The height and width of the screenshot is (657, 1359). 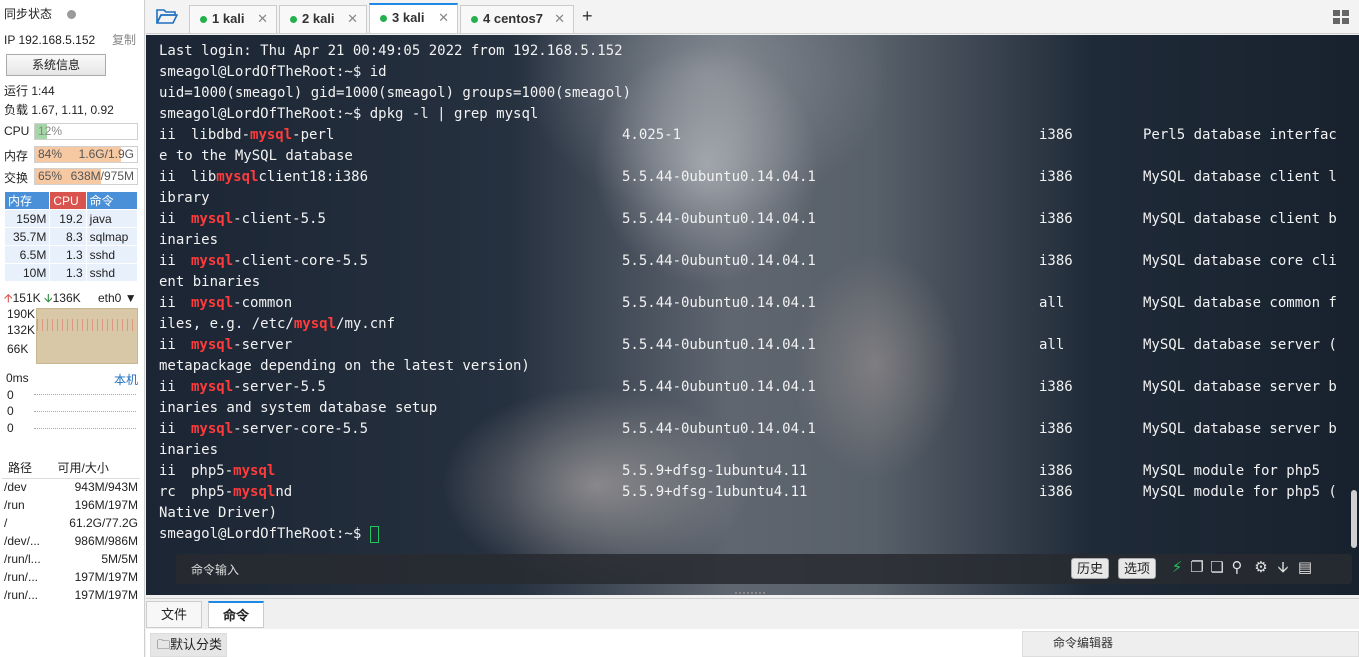 What do you see at coordinates (1283, 568) in the screenshot?
I see `download-icon: 🡫` at bounding box center [1283, 568].